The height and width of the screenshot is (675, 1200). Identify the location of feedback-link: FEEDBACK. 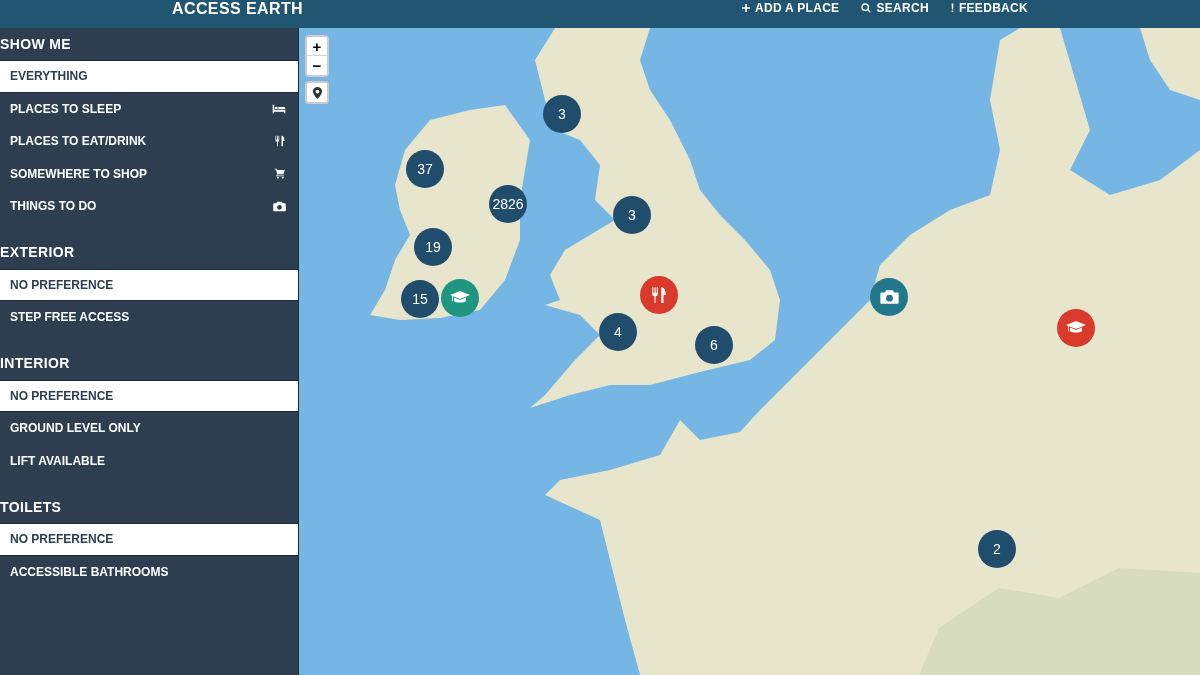
(989, 8).